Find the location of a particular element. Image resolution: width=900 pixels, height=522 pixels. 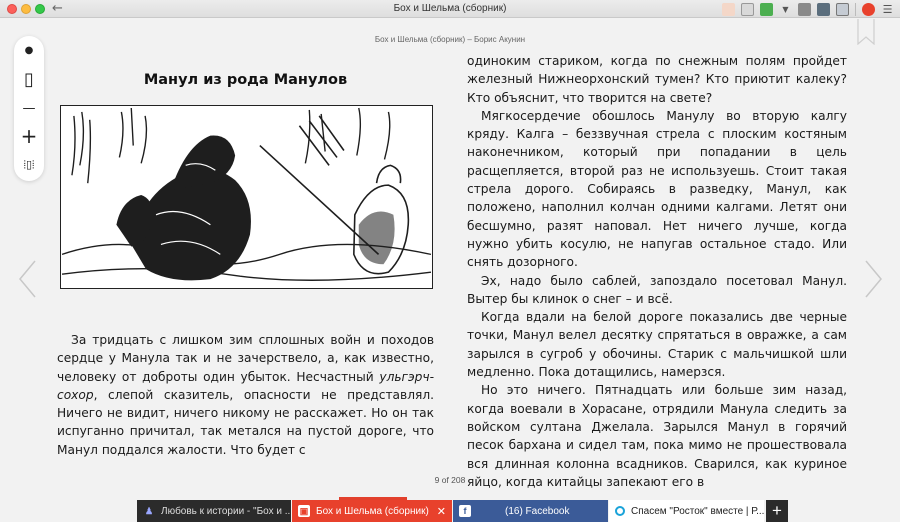

next-page-arrow-icon is located at coordinates (874, 279).